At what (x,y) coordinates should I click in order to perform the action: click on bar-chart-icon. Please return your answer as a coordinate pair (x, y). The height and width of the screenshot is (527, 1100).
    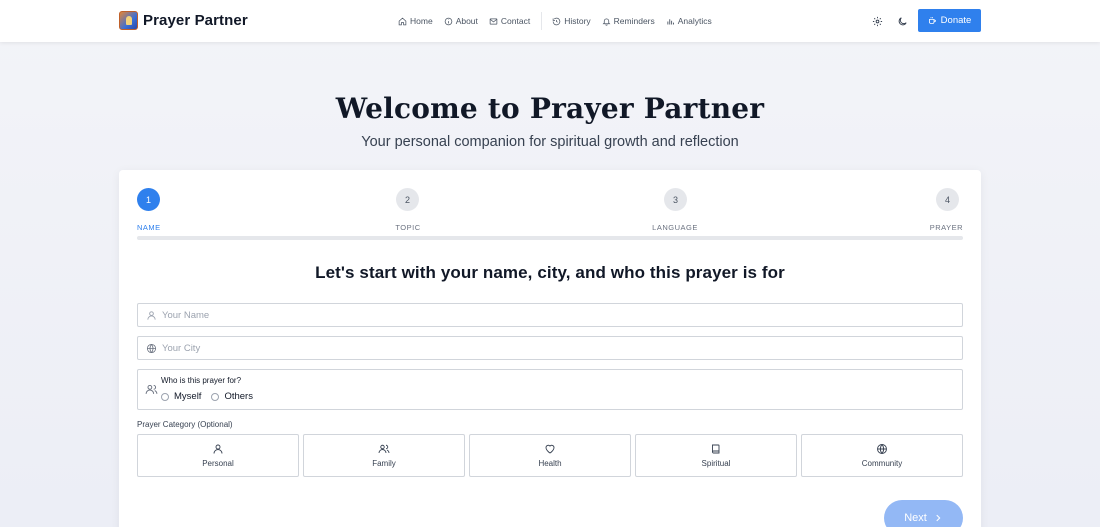
    Looking at the image, I should click on (670, 21).